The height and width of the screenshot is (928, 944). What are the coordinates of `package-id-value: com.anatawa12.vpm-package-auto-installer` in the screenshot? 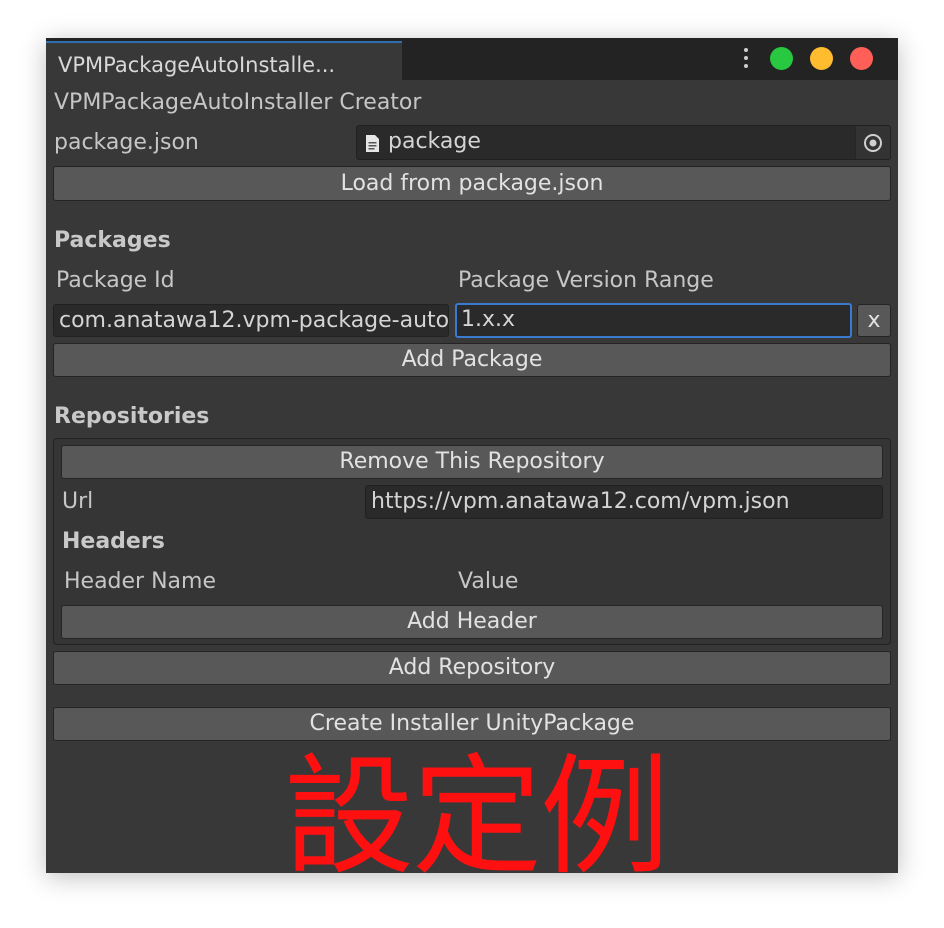 It's located at (254, 320).